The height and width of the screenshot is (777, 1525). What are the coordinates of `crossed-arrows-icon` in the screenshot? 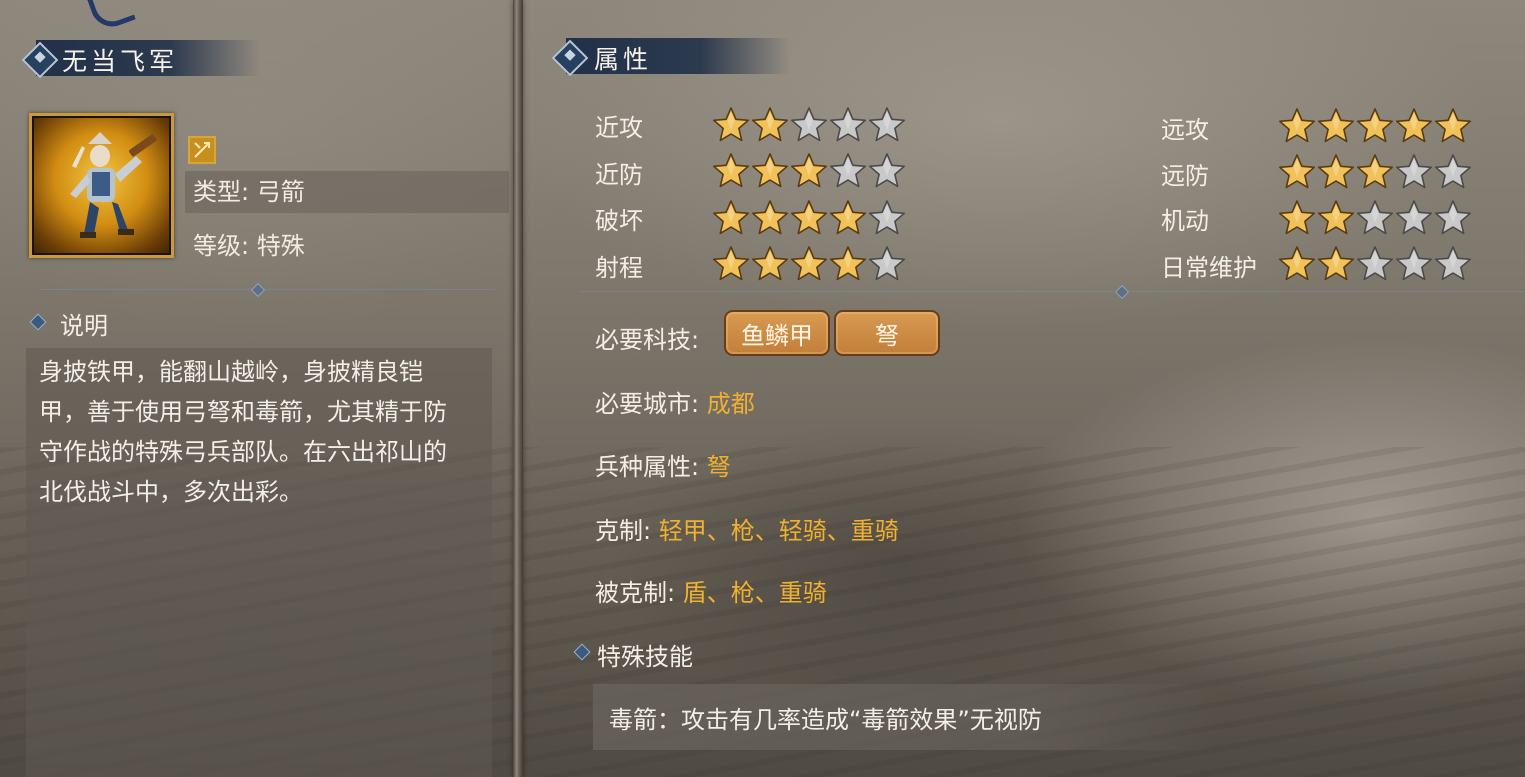 It's located at (202, 150).